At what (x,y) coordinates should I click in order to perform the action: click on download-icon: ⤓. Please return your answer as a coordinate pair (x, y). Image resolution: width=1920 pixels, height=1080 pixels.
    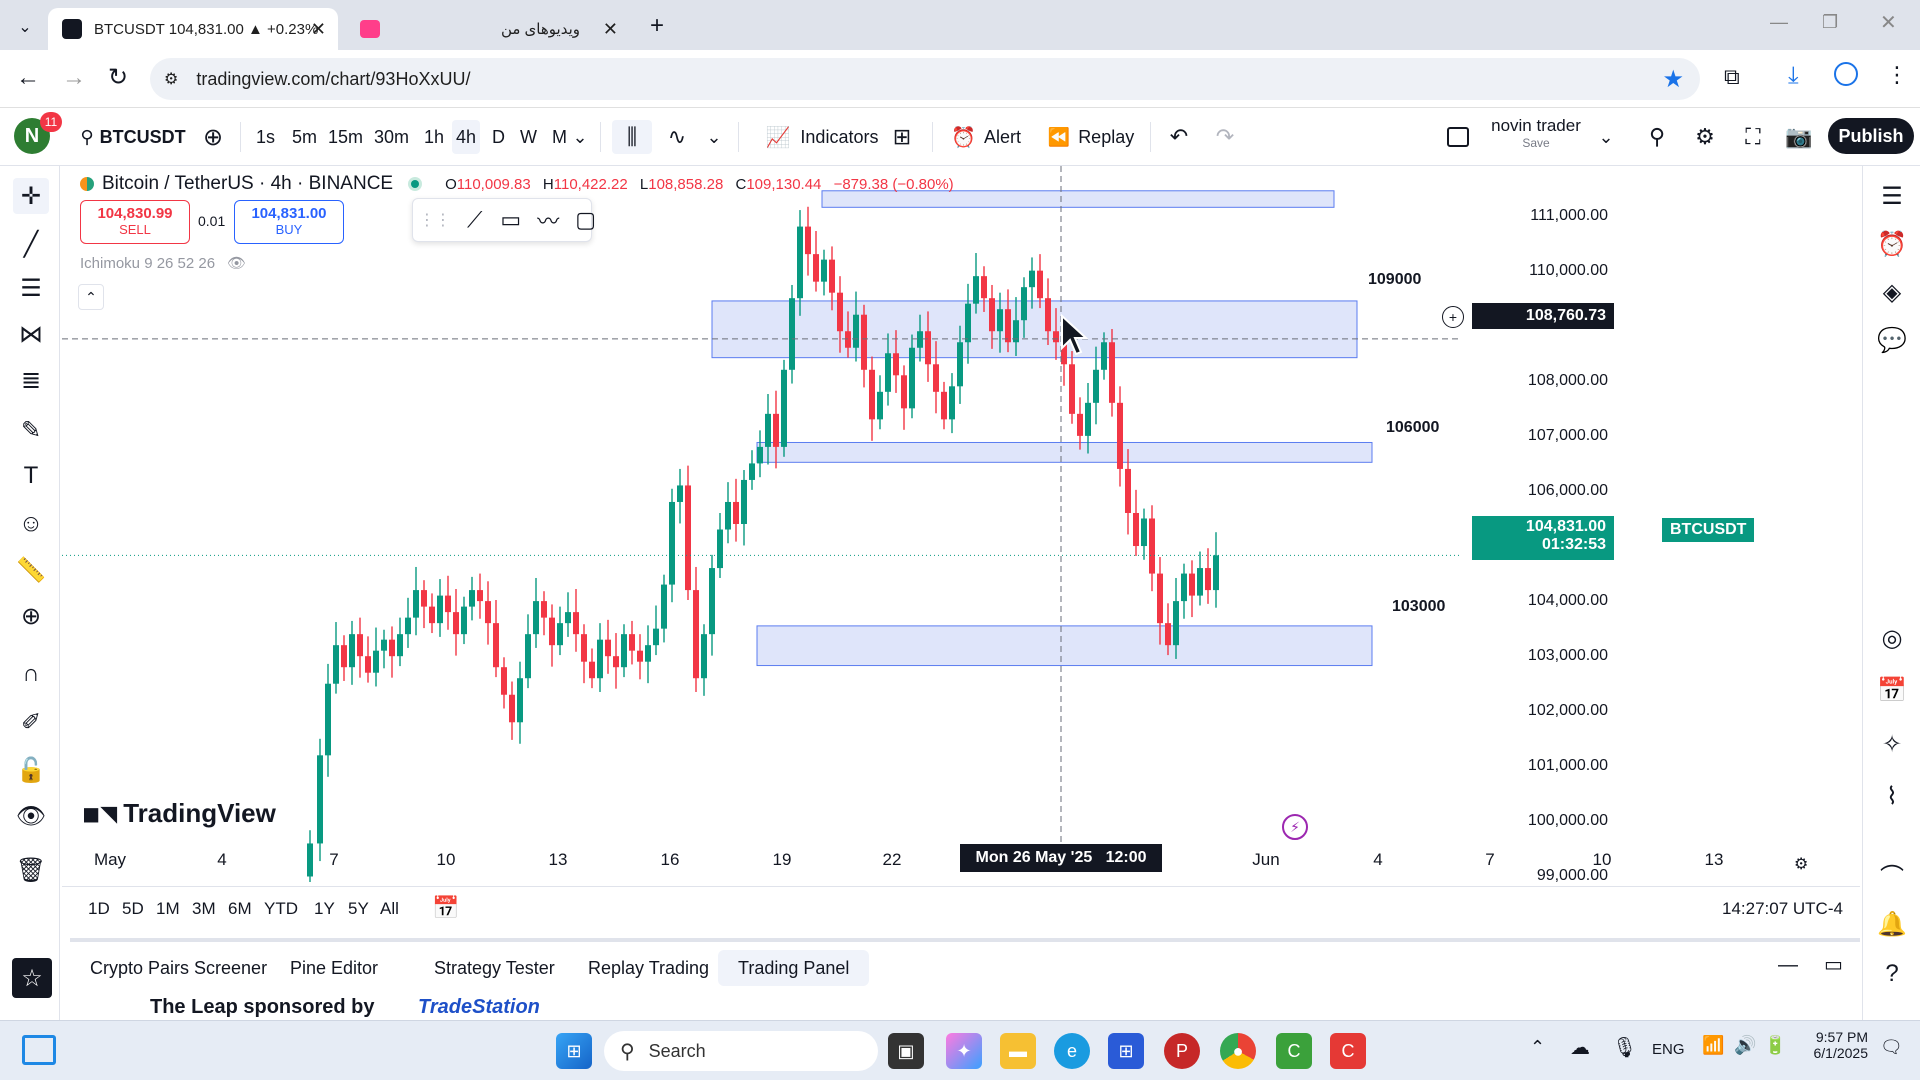
    Looking at the image, I should click on (1793, 76).